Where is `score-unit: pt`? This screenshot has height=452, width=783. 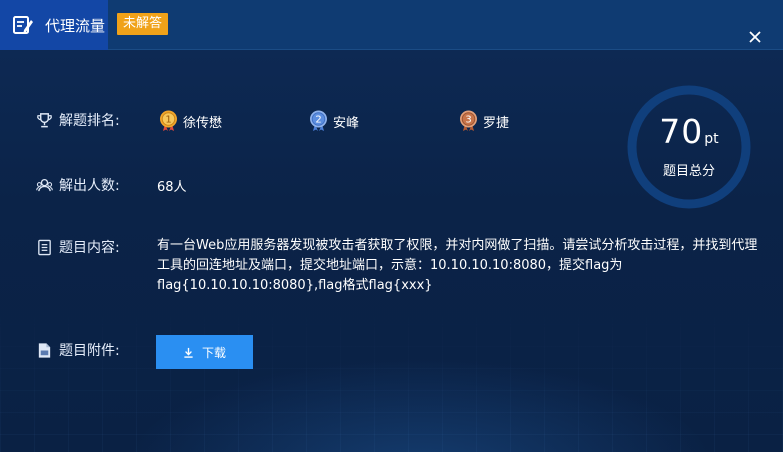 score-unit: pt is located at coordinates (711, 139).